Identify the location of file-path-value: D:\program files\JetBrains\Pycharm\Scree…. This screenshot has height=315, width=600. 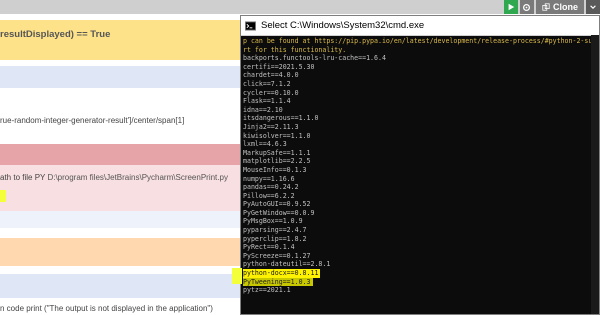
(137, 177).